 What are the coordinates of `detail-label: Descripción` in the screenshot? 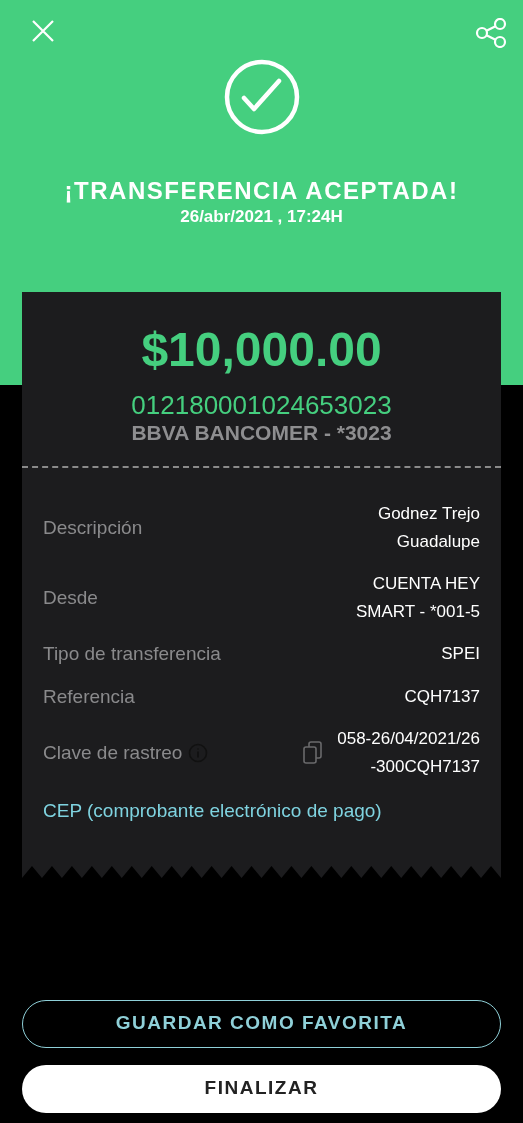 It's located at (93, 527).